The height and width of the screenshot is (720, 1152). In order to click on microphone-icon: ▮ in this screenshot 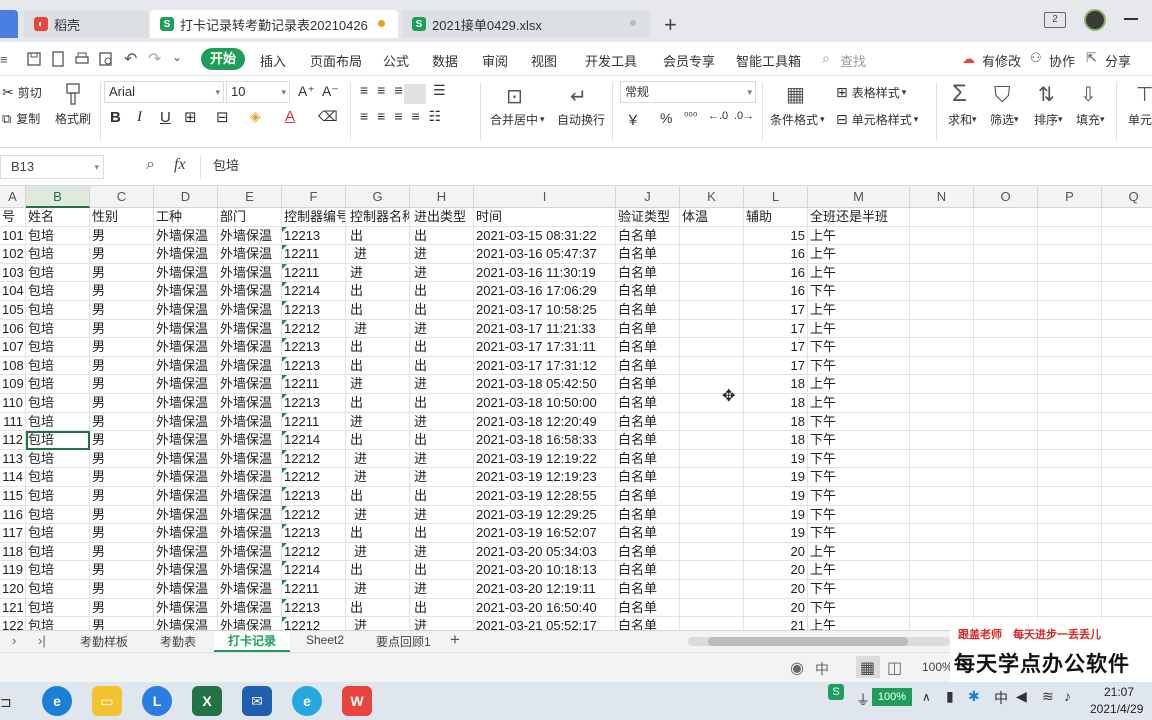, I will do `click(950, 696)`.